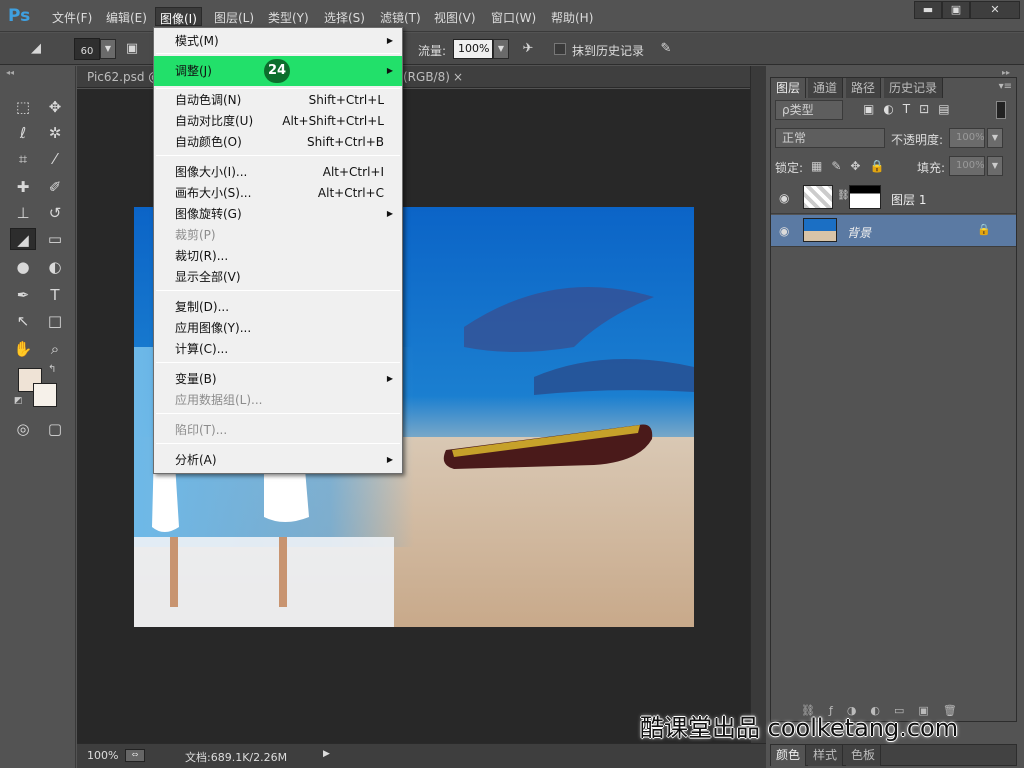 Image resolution: width=1024 pixels, height=768 pixels. What do you see at coordinates (326, 754) in the screenshot?
I see `status-menu-arrow-icon: ▶` at bounding box center [326, 754].